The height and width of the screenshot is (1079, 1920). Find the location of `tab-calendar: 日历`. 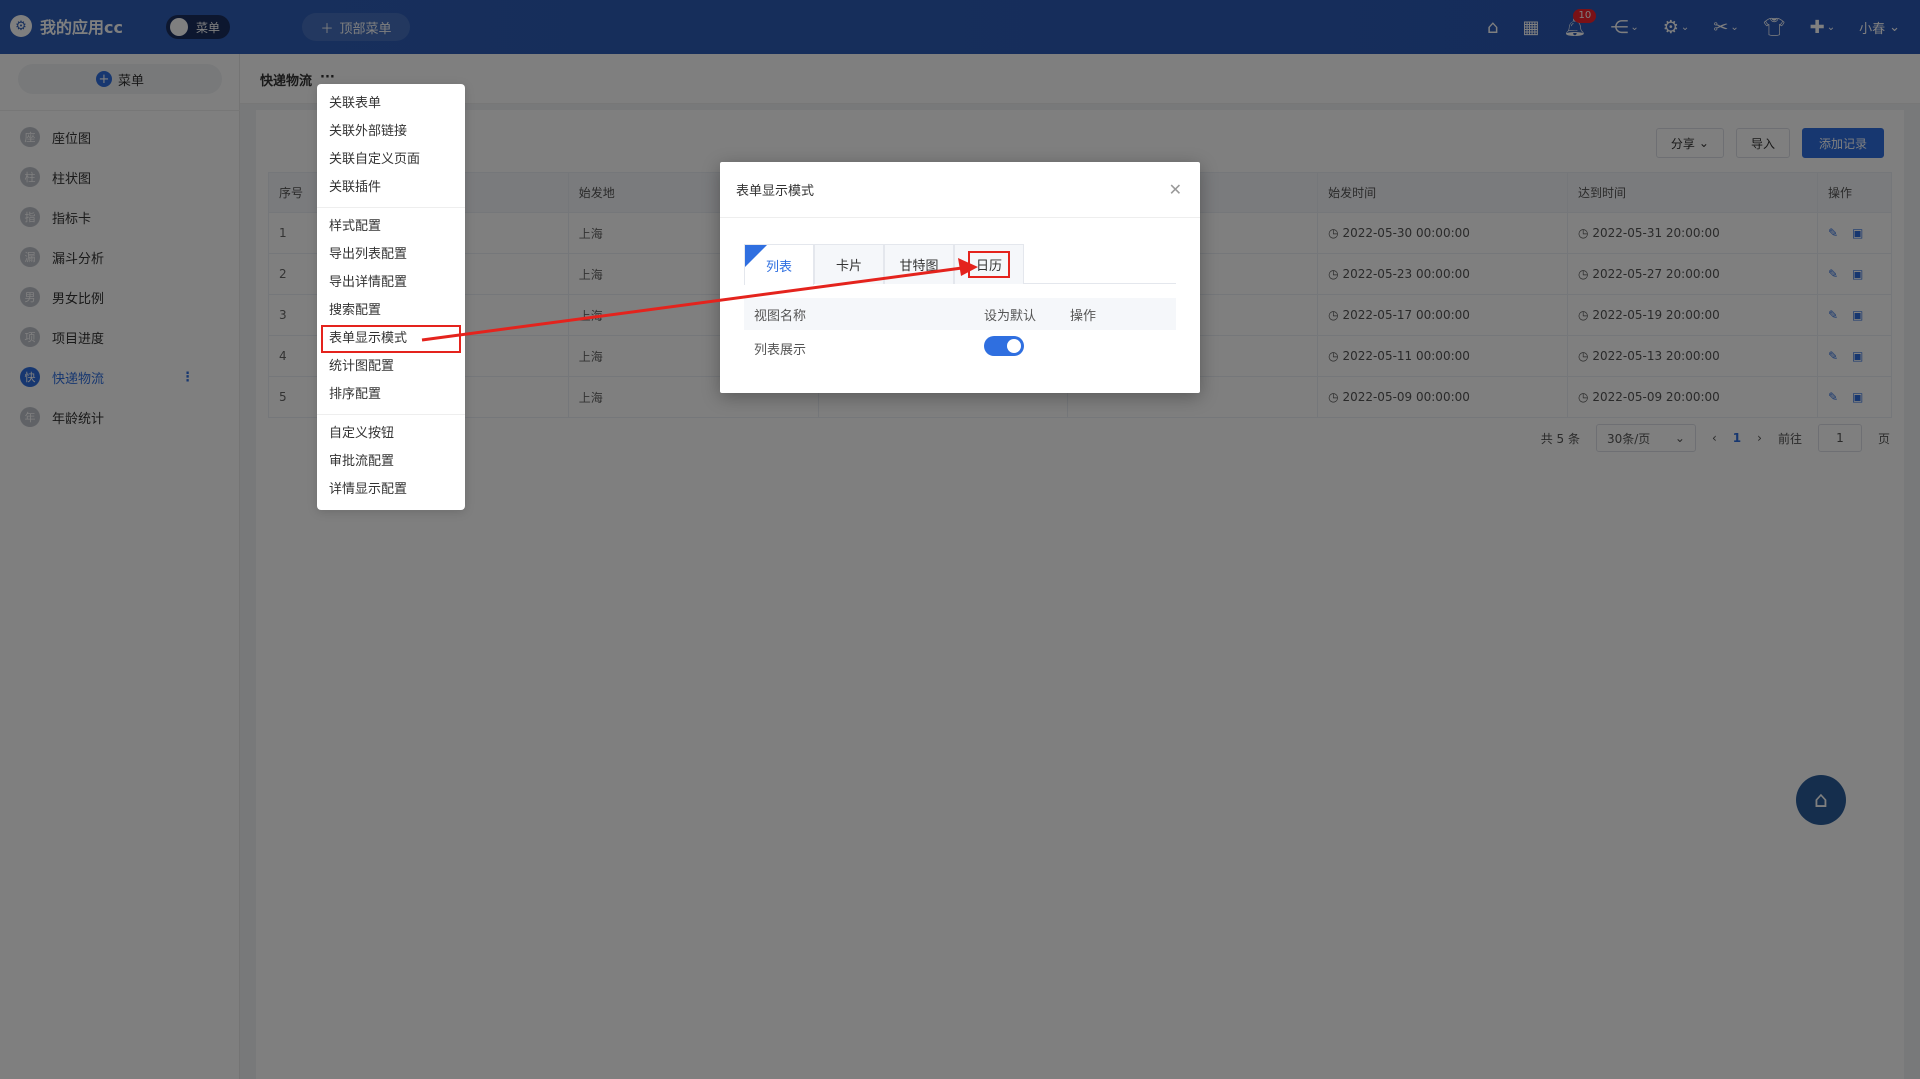

tab-calendar: 日历 is located at coordinates (989, 264).